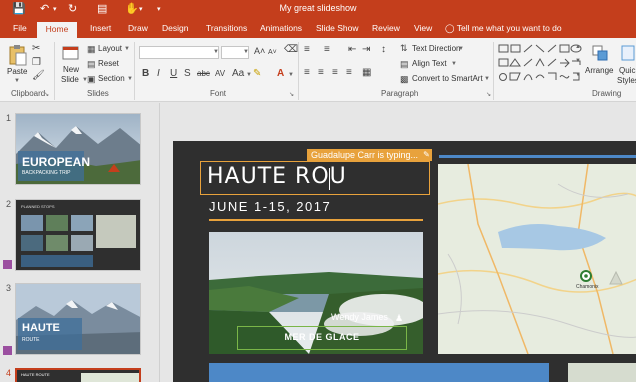  I want to click on increase-indent-icon: ⇥, so click(366, 50).